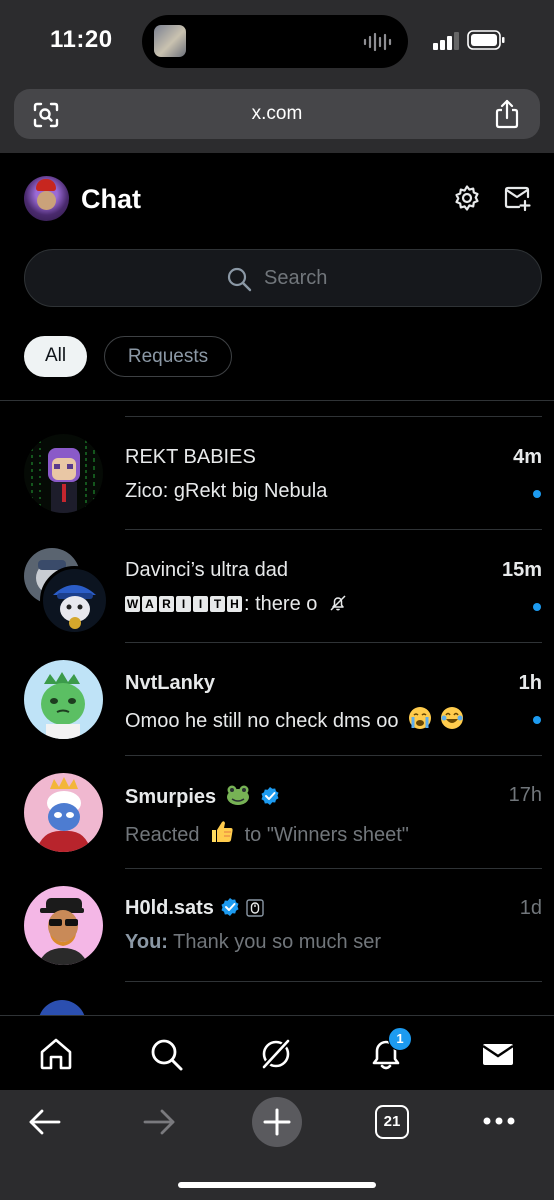 The image size is (554, 1200). I want to click on search-input: Search, so click(283, 278).